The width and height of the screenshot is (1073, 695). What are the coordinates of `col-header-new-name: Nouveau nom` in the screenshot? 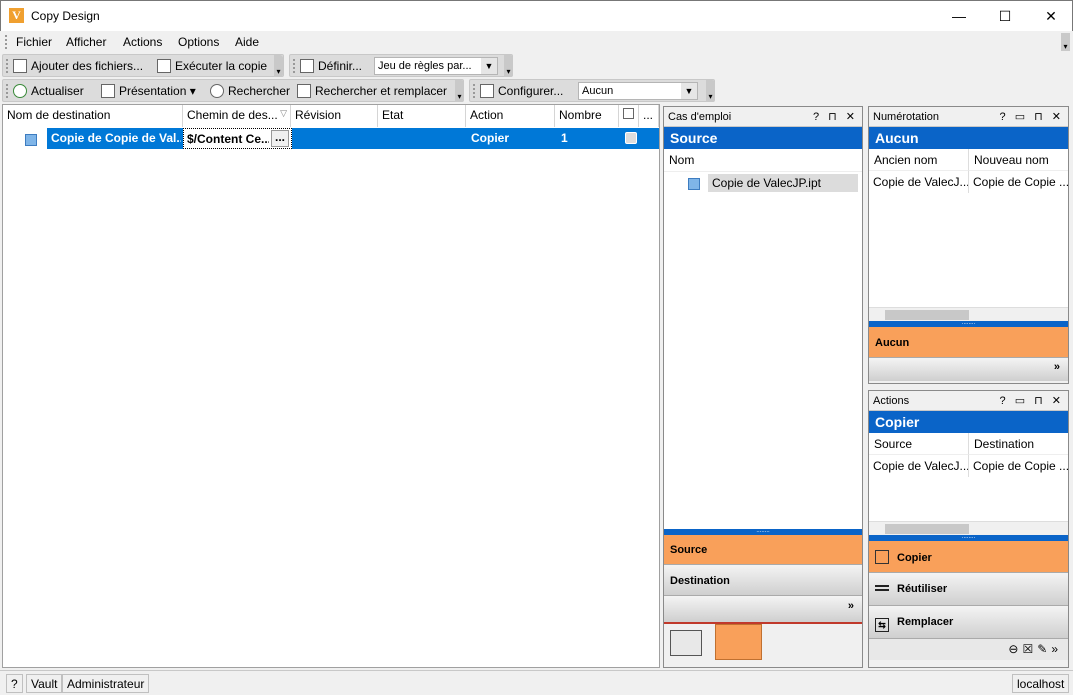 It's located at (1018, 160).